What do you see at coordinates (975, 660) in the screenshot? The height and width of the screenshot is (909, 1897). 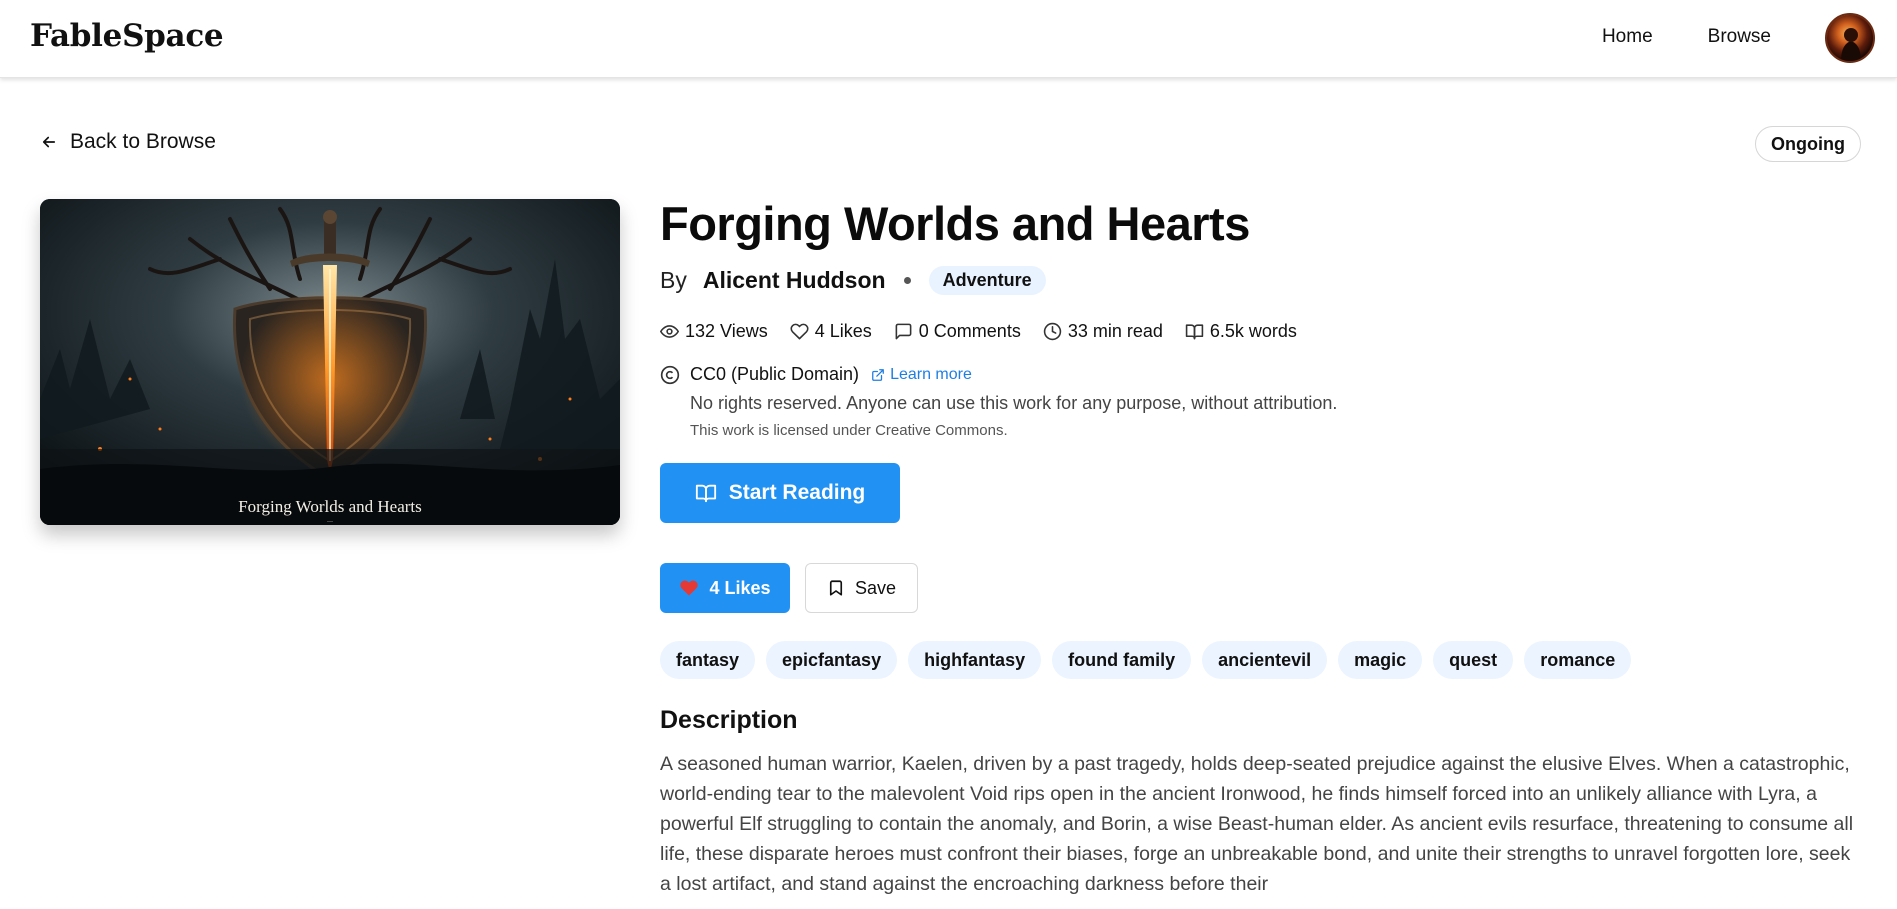 I see `tag-highfantasy: highfantasy` at bounding box center [975, 660].